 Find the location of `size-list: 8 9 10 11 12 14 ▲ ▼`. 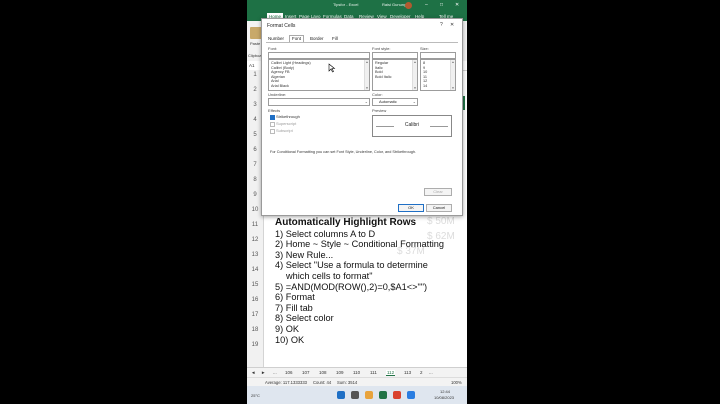

size-list: 8 9 10 11 12 14 ▲ ▼ is located at coordinates (438, 75).